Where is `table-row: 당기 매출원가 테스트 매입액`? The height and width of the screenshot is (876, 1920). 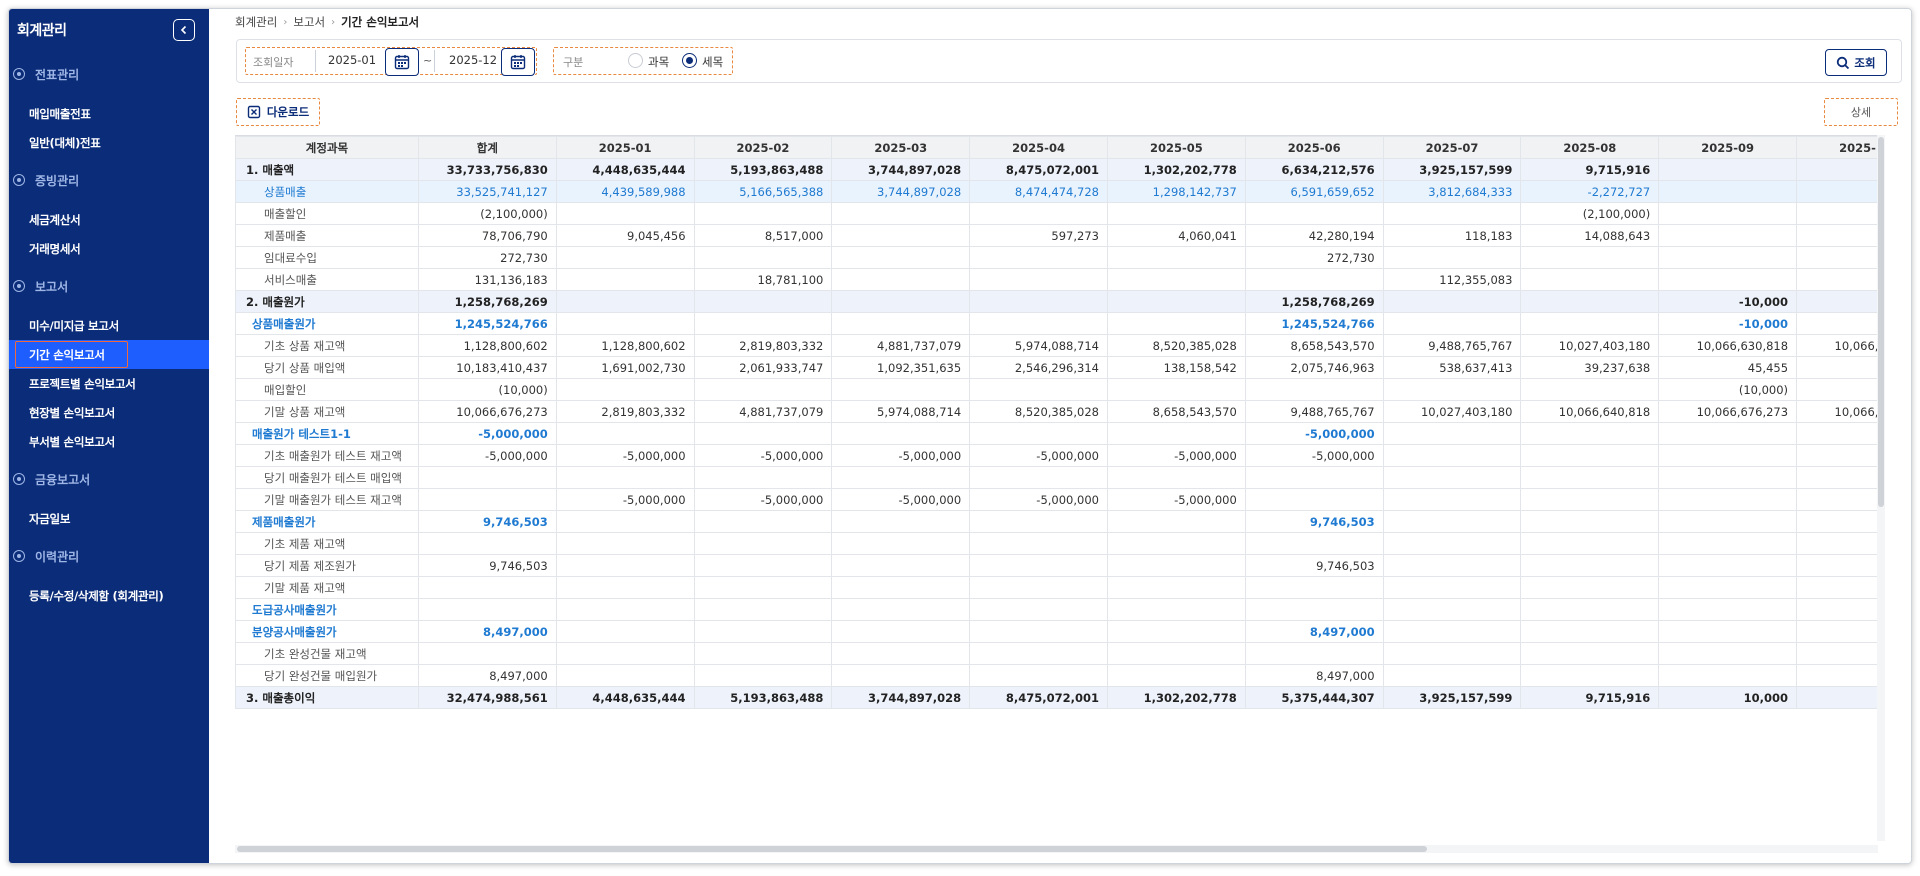 table-row: 당기 매출원가 테스트 매입액 is located at coordinates (1056, 477).